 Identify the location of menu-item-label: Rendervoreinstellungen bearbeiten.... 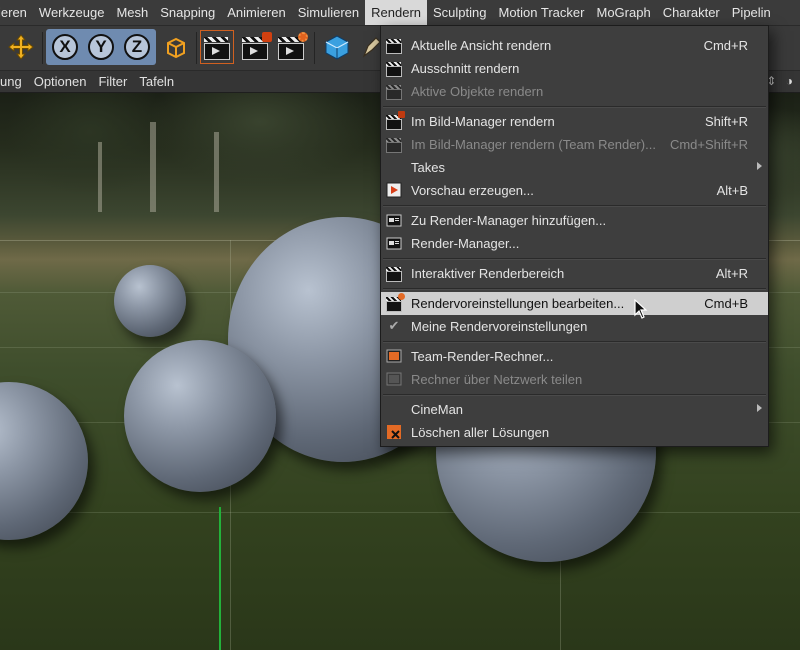
(518, 303).